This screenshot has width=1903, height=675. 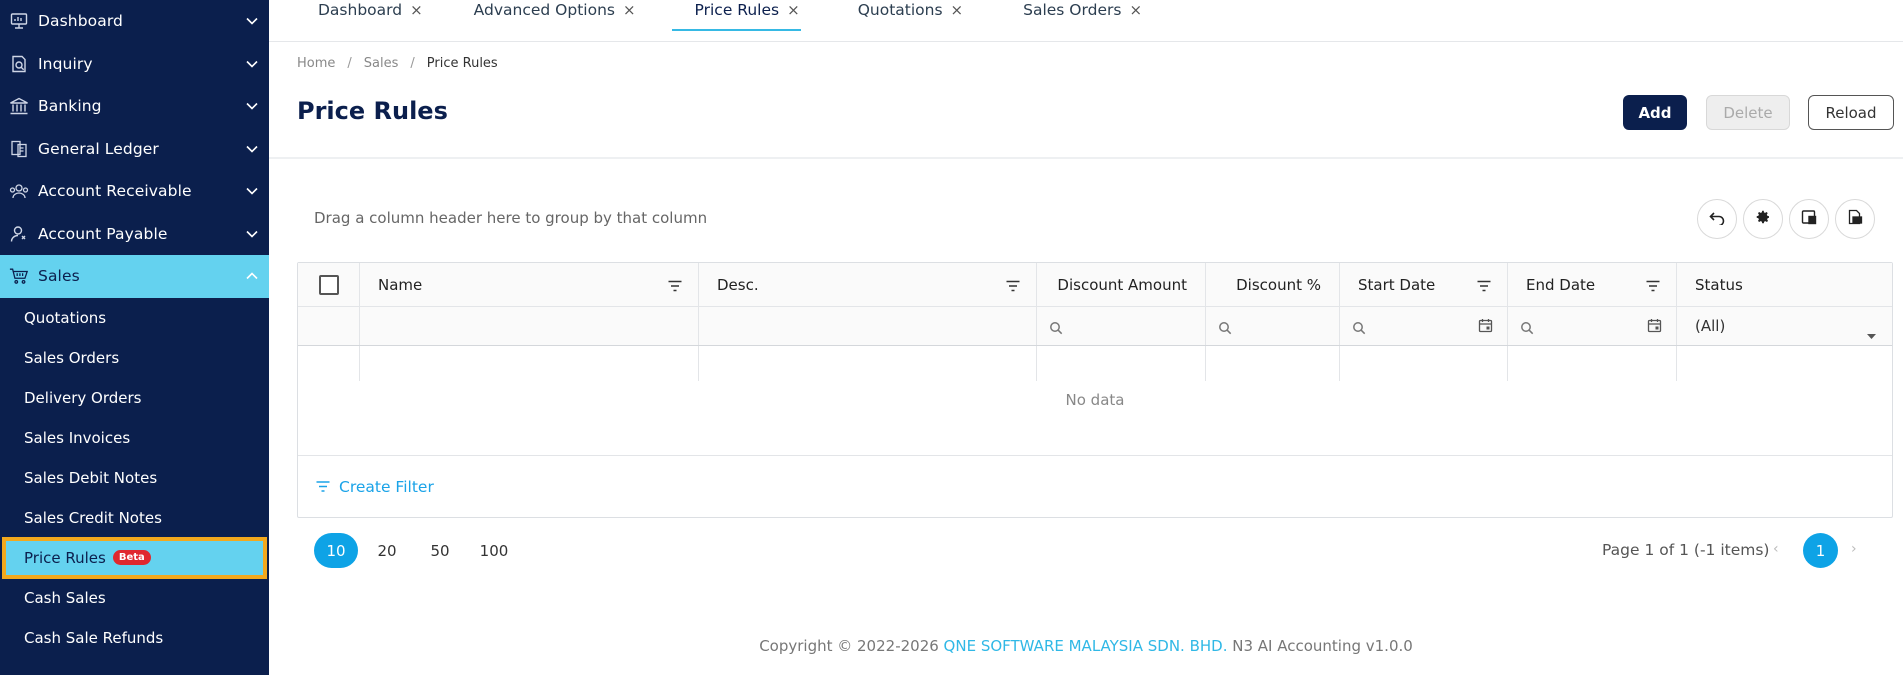 What do you see at coordinates (494, 550) in the screenshot?
I see `page-size-100: 100` at bounding box center [494, 550].